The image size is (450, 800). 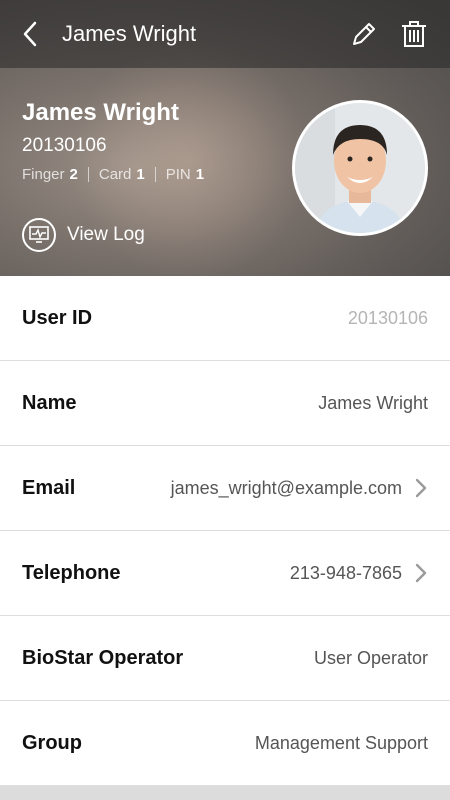 I want to click on trash-icon, so click(x=414, y=34).